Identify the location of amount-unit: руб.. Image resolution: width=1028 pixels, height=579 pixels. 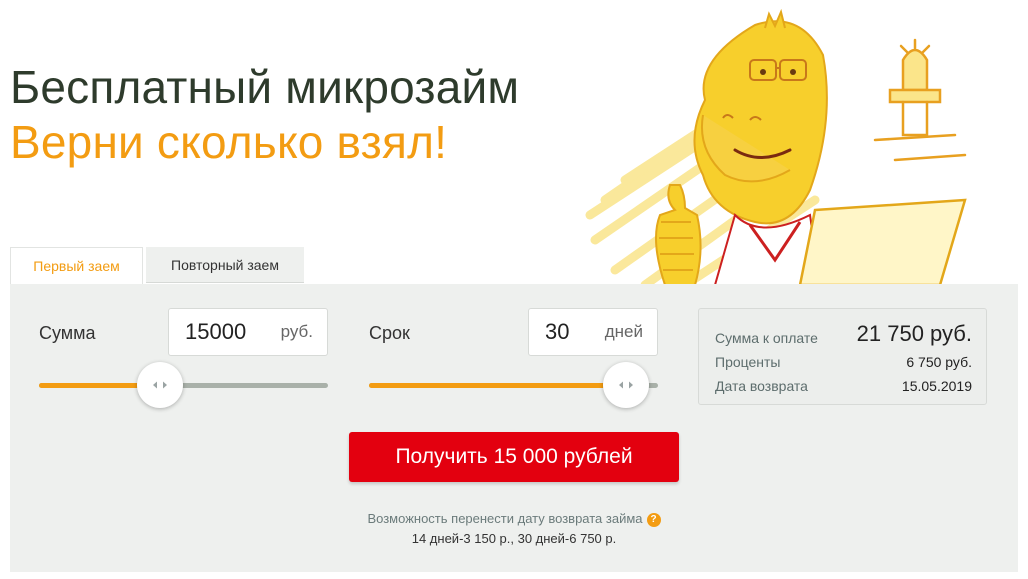
(296, 331).